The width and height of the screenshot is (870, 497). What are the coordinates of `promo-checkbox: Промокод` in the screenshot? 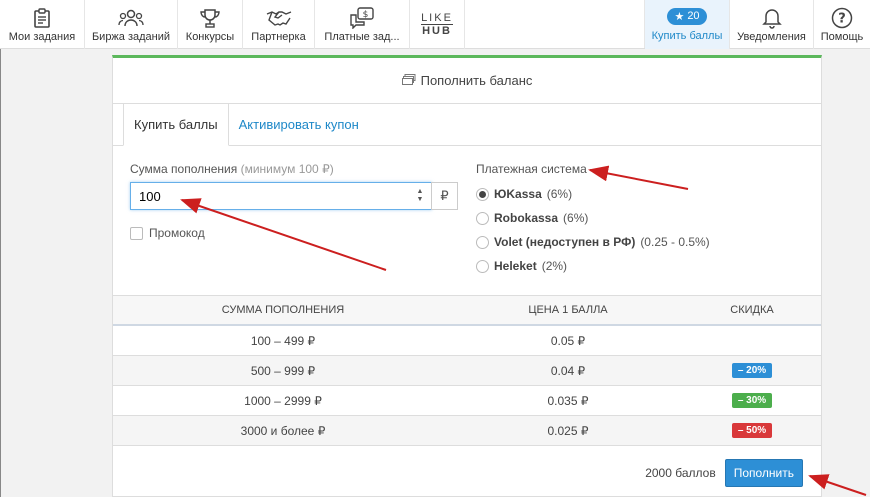 It's located at (167, 233).